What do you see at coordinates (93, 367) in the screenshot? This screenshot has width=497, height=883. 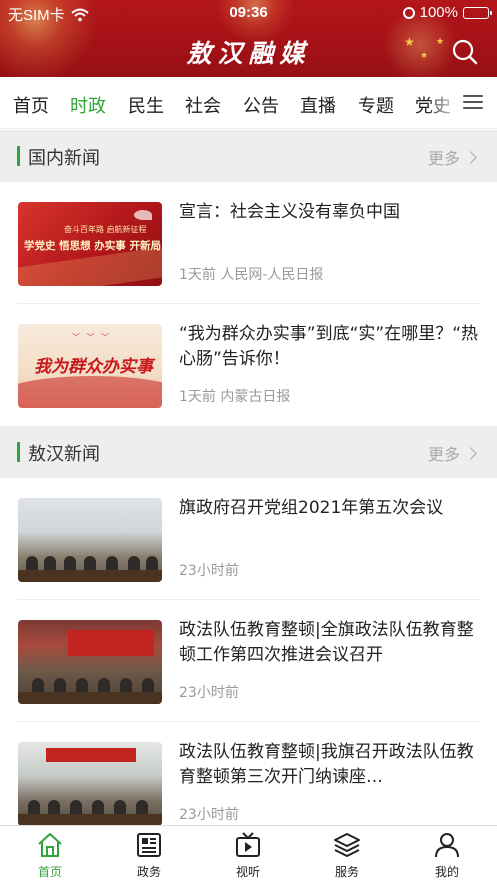 I see `thumbnail-caption: 我为群众办实事` at bounding box center [93, 367].